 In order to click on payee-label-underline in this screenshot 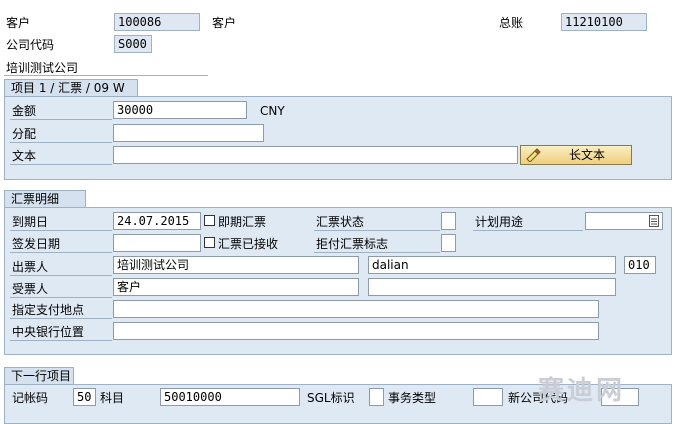, I will do `click(61, 297)`.